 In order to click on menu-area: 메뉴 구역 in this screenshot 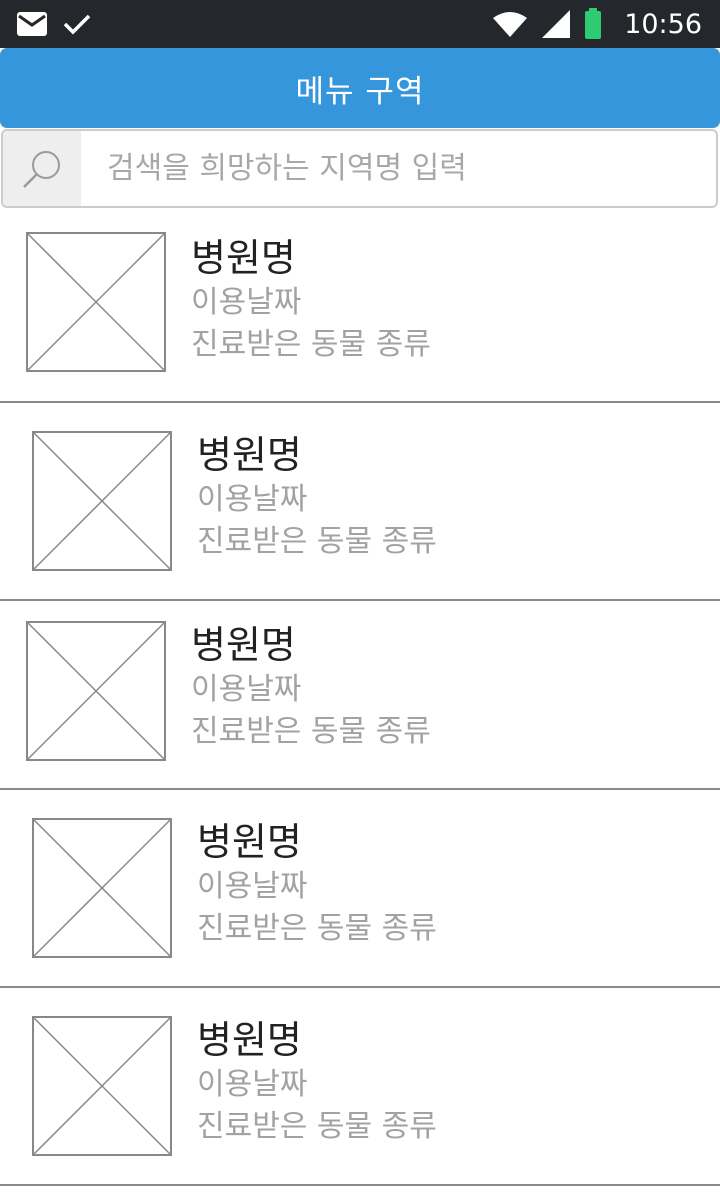, I will do `click(360, 88)`.